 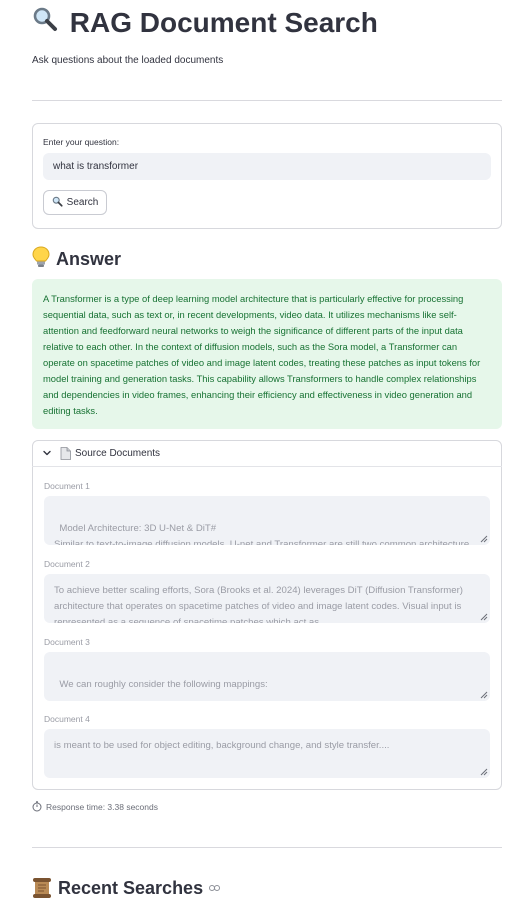 I want to click on source-documents-header: Source Documents, so click(x=118, y=453).